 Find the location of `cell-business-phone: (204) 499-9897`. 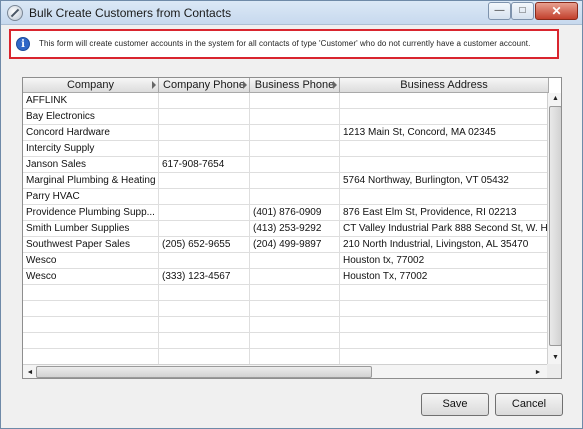

cell-business-phone: (204) 499-9897 is located at coordinates (295, 245).